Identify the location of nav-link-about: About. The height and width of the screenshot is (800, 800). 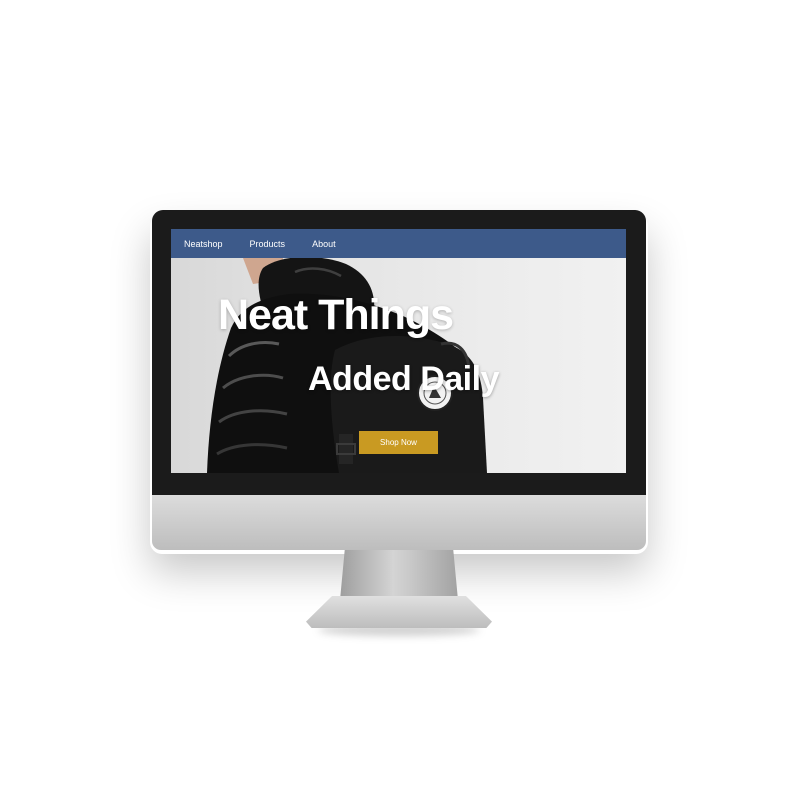
(324, 244).